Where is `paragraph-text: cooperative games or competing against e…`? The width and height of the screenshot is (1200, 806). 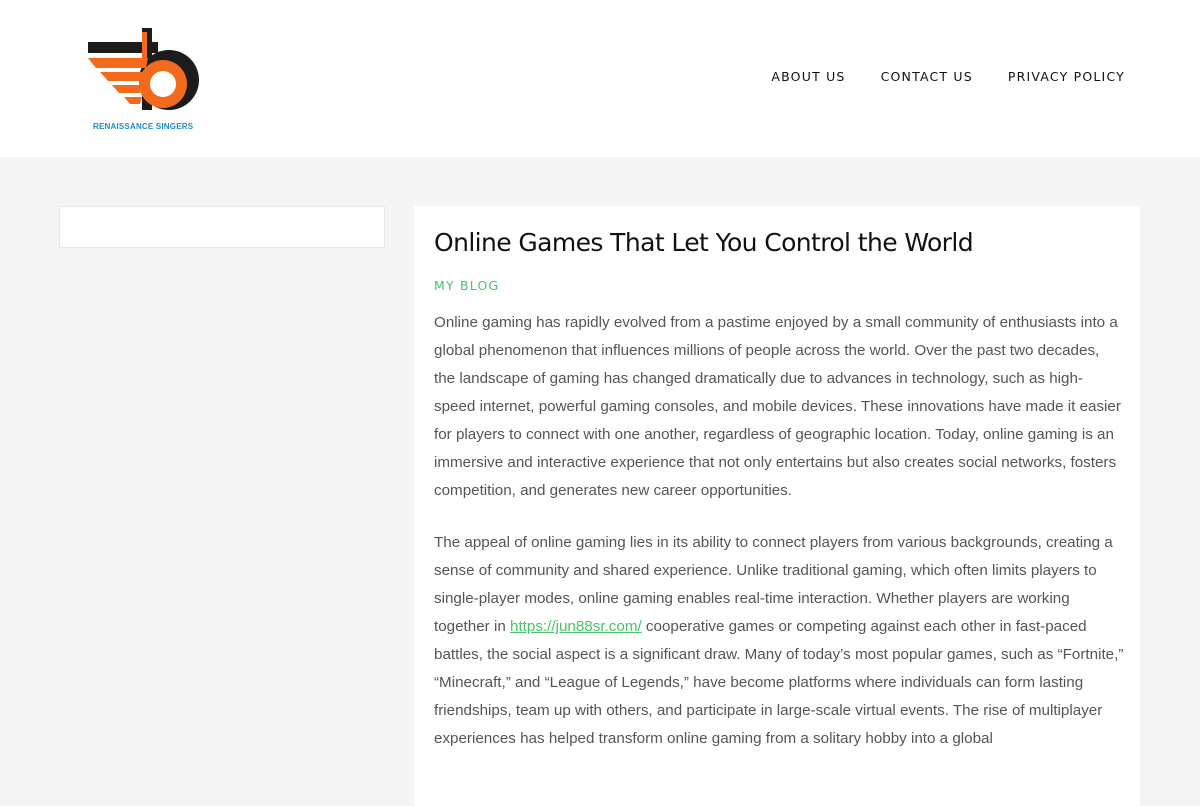 paragraph-text: cooperative games or competing against e… is located at coordinates (779, 682).